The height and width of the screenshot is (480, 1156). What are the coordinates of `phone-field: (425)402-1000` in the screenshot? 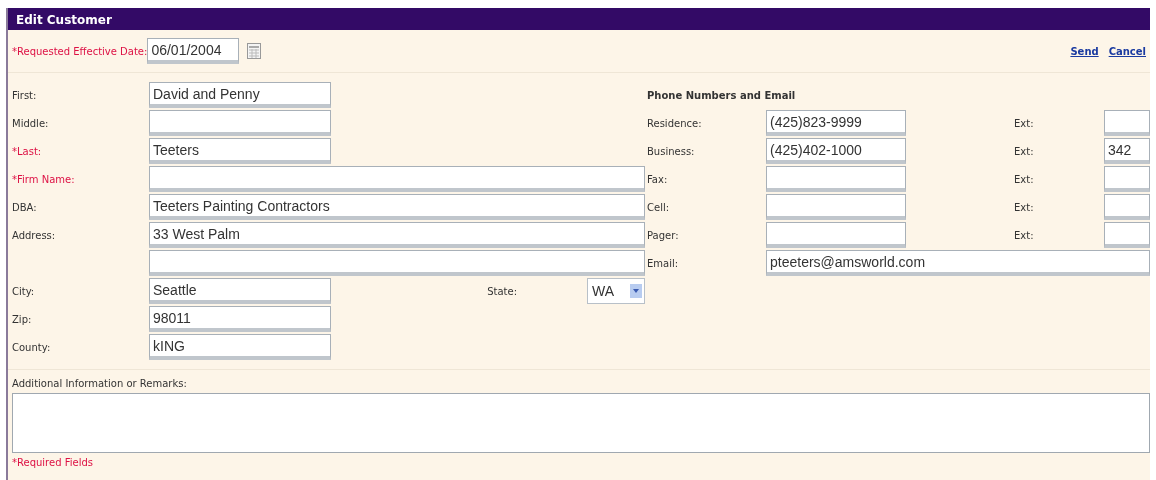 It's located at (836, 151).